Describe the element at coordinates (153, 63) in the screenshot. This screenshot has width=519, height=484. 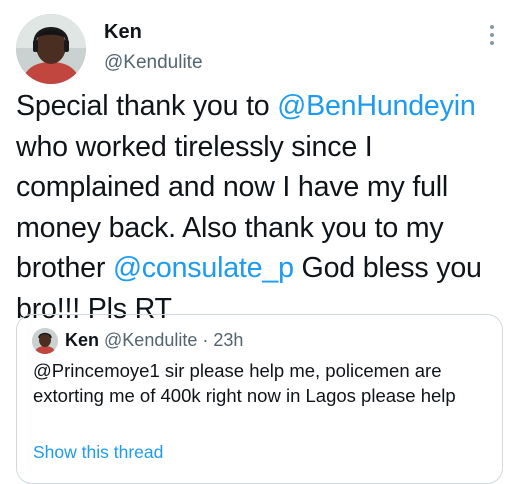
I see `author-handle: @Kendulite` at that location.